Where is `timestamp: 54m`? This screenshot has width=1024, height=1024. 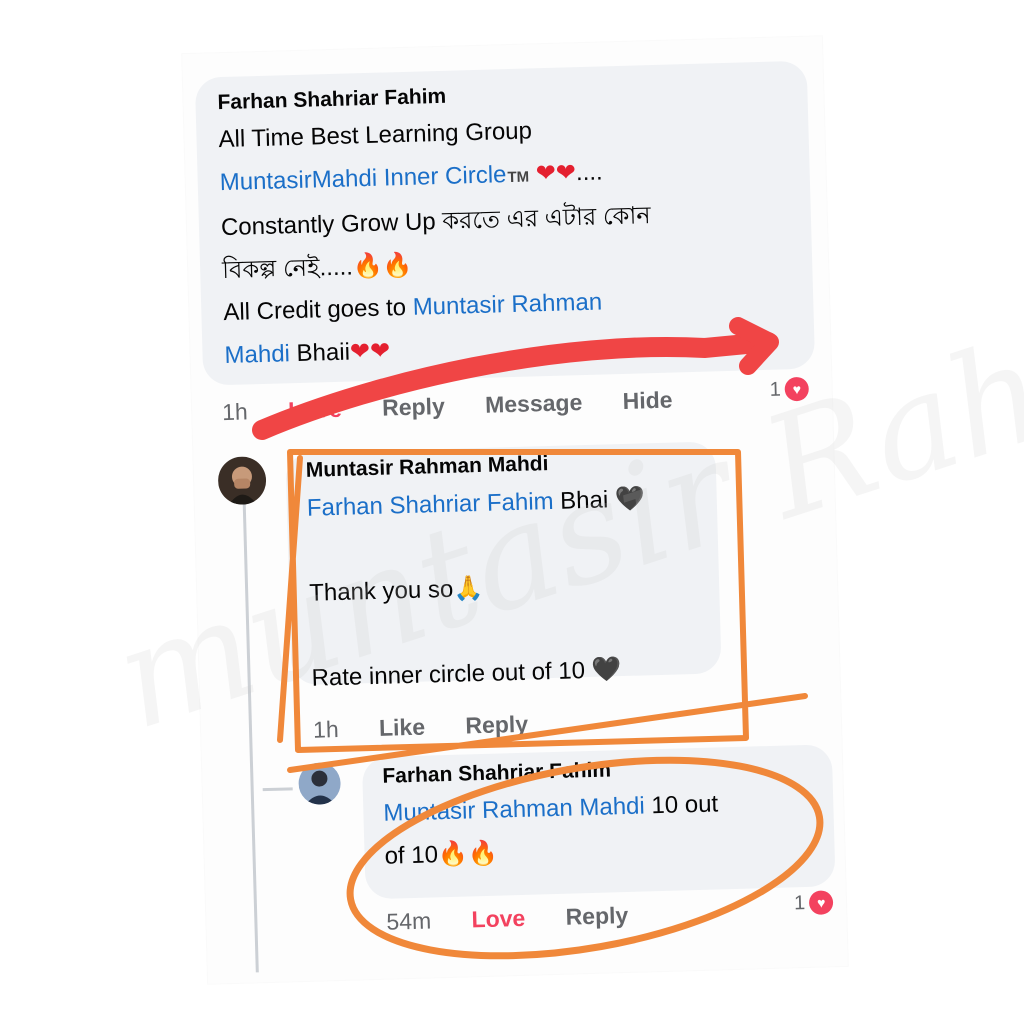 timestamp: 54m is located at coordinates (408, 922).